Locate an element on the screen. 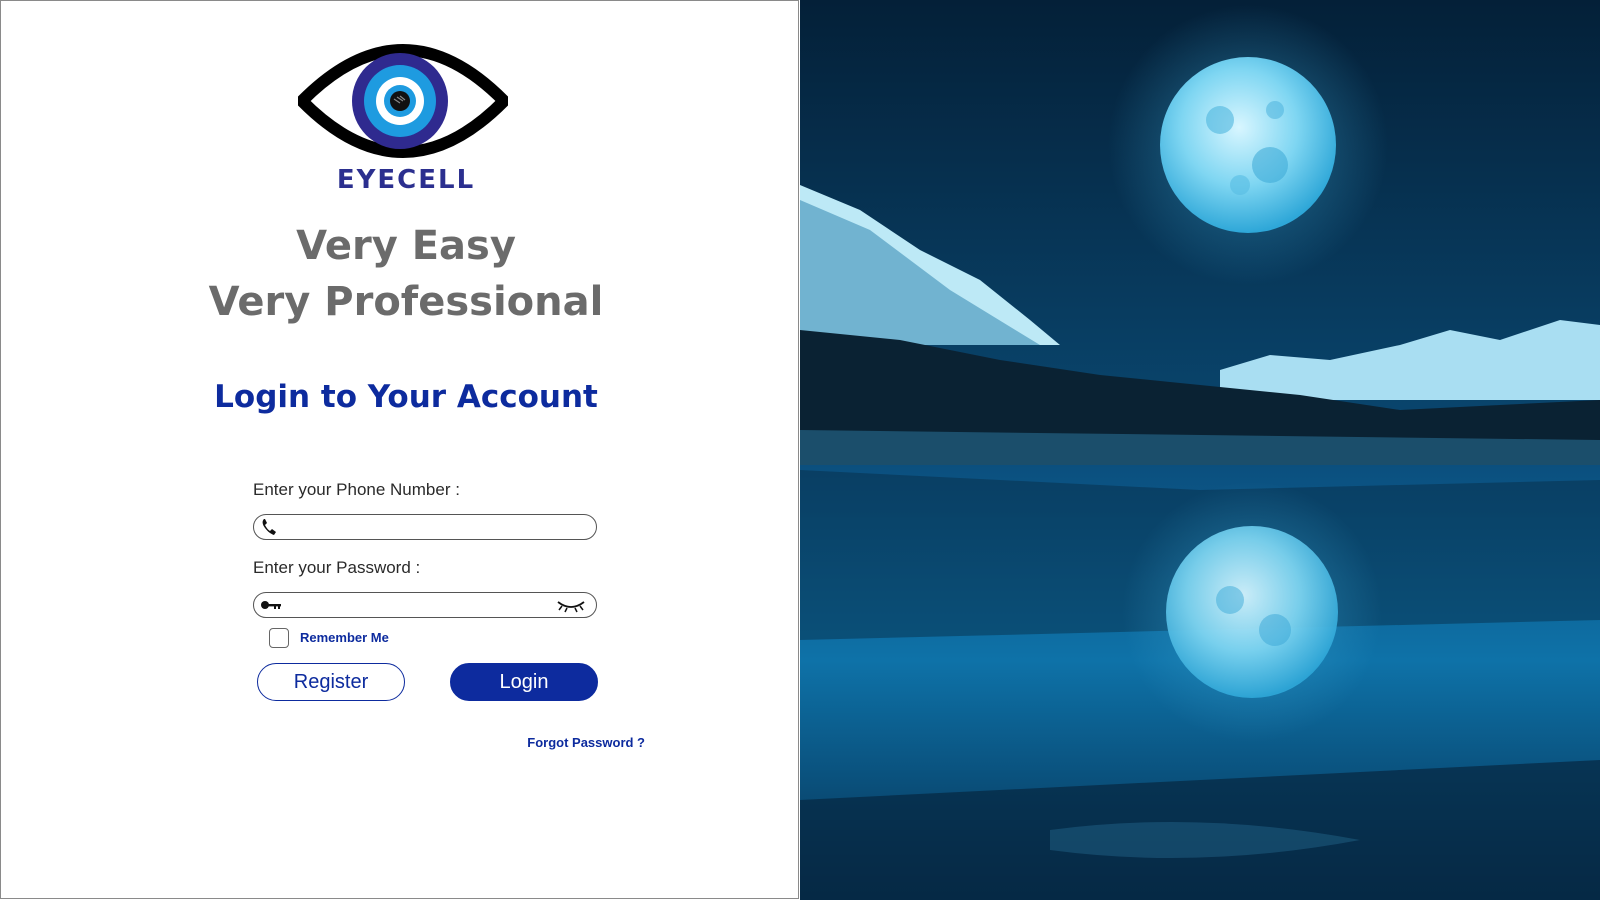 The height and width of the screenshot is (900, 1600). phone-label: Enter your Phone Number : is located at coordinates (356, 489).